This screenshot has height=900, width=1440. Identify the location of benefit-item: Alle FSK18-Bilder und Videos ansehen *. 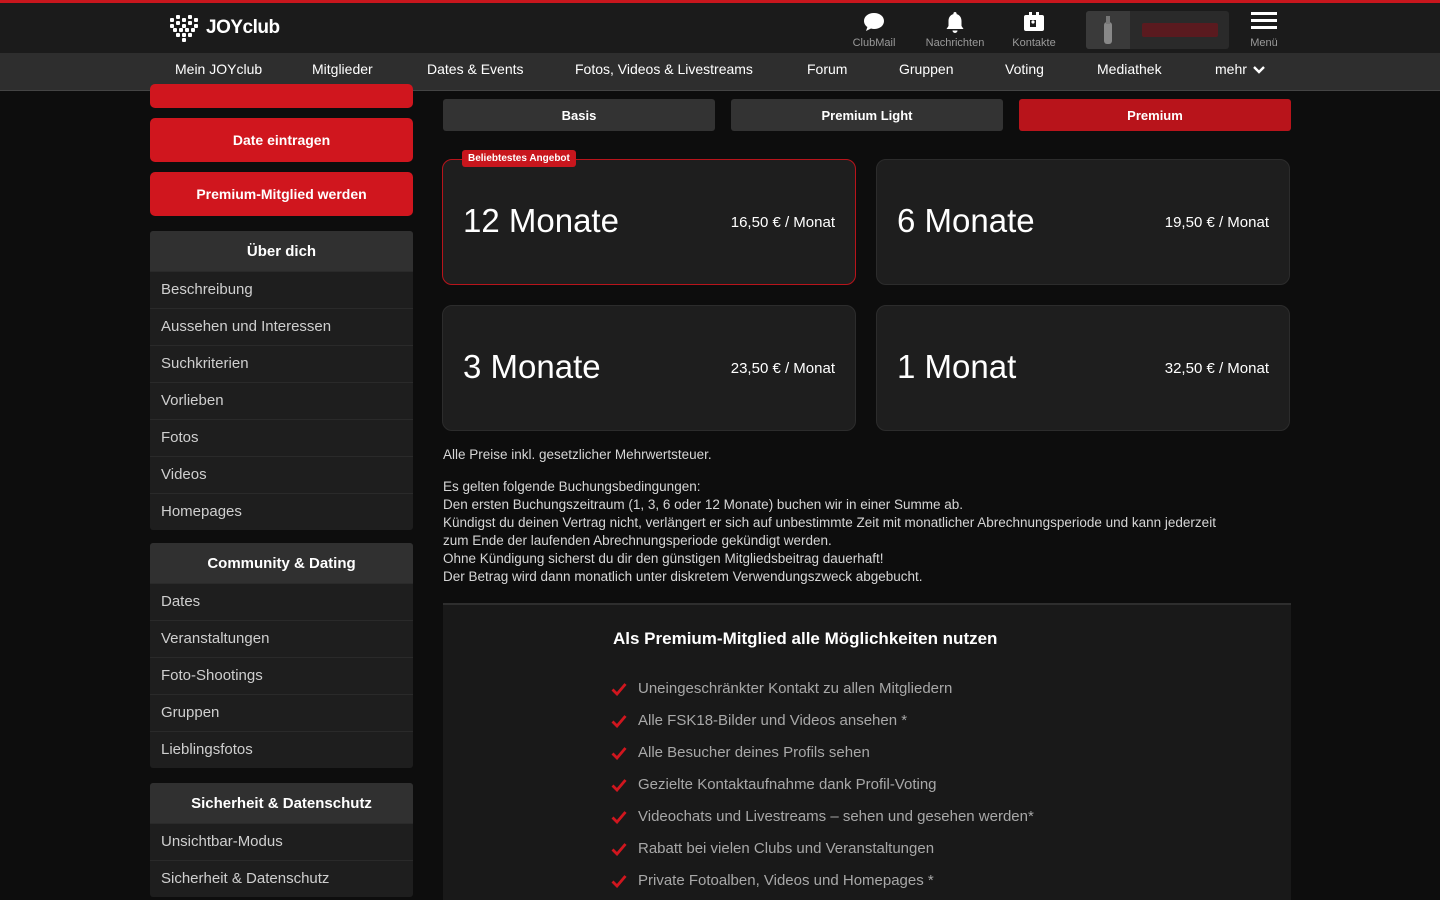
(759, 720).